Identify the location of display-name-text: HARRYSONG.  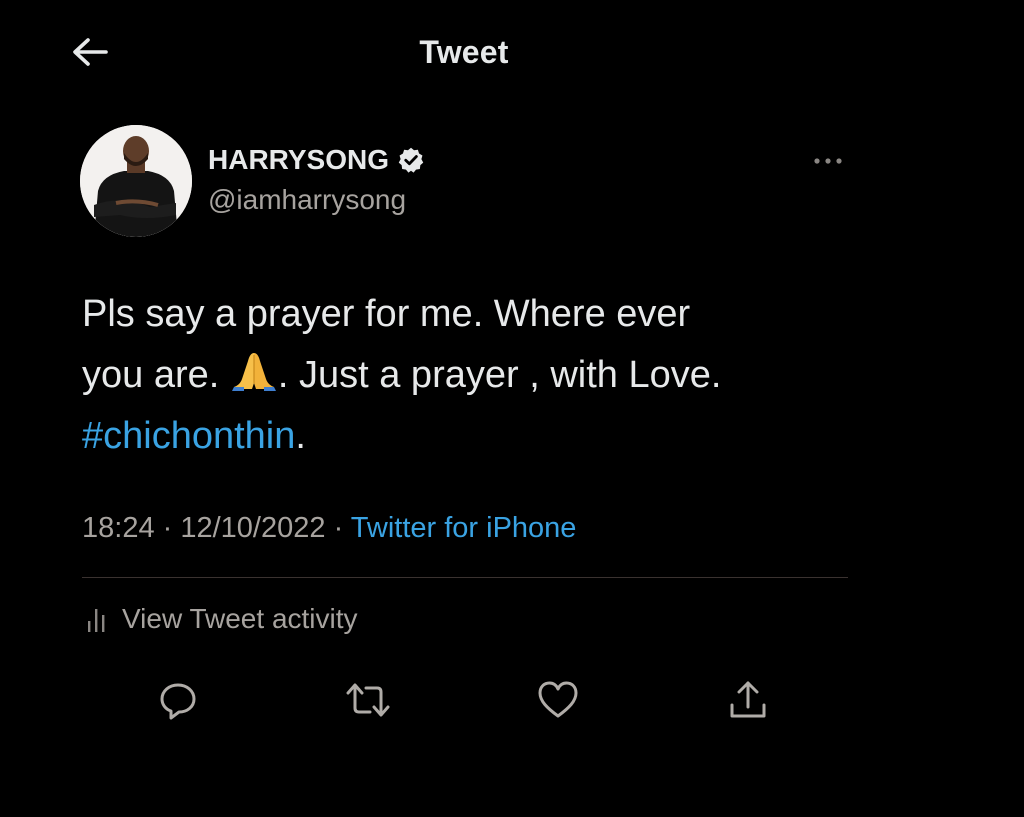
(298, 159).